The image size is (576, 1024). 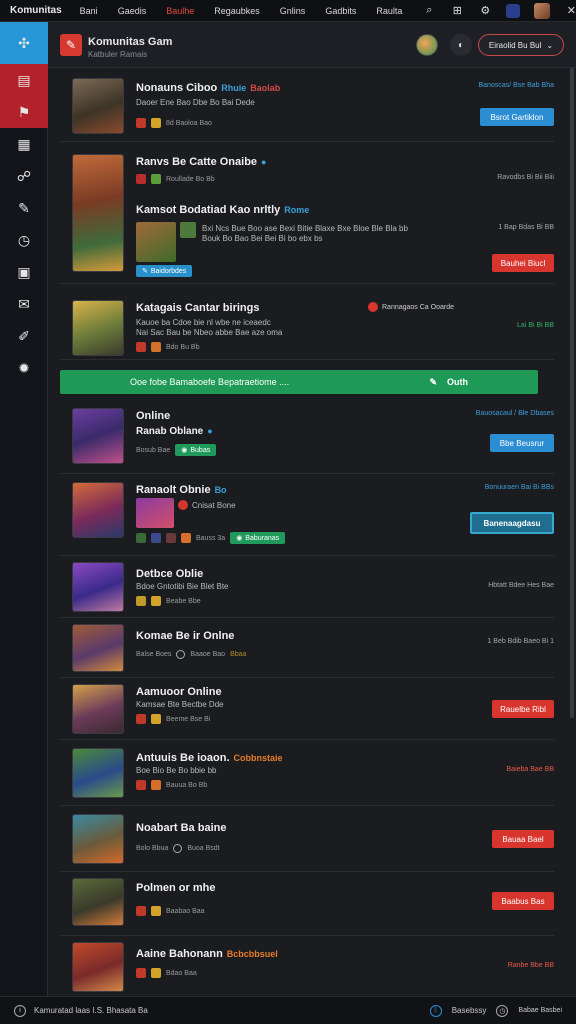 What do you see at coordinates (180, 11) in the screenshot?
I see `menu-item-active: Baulhe` at bounding box center [180, 11].